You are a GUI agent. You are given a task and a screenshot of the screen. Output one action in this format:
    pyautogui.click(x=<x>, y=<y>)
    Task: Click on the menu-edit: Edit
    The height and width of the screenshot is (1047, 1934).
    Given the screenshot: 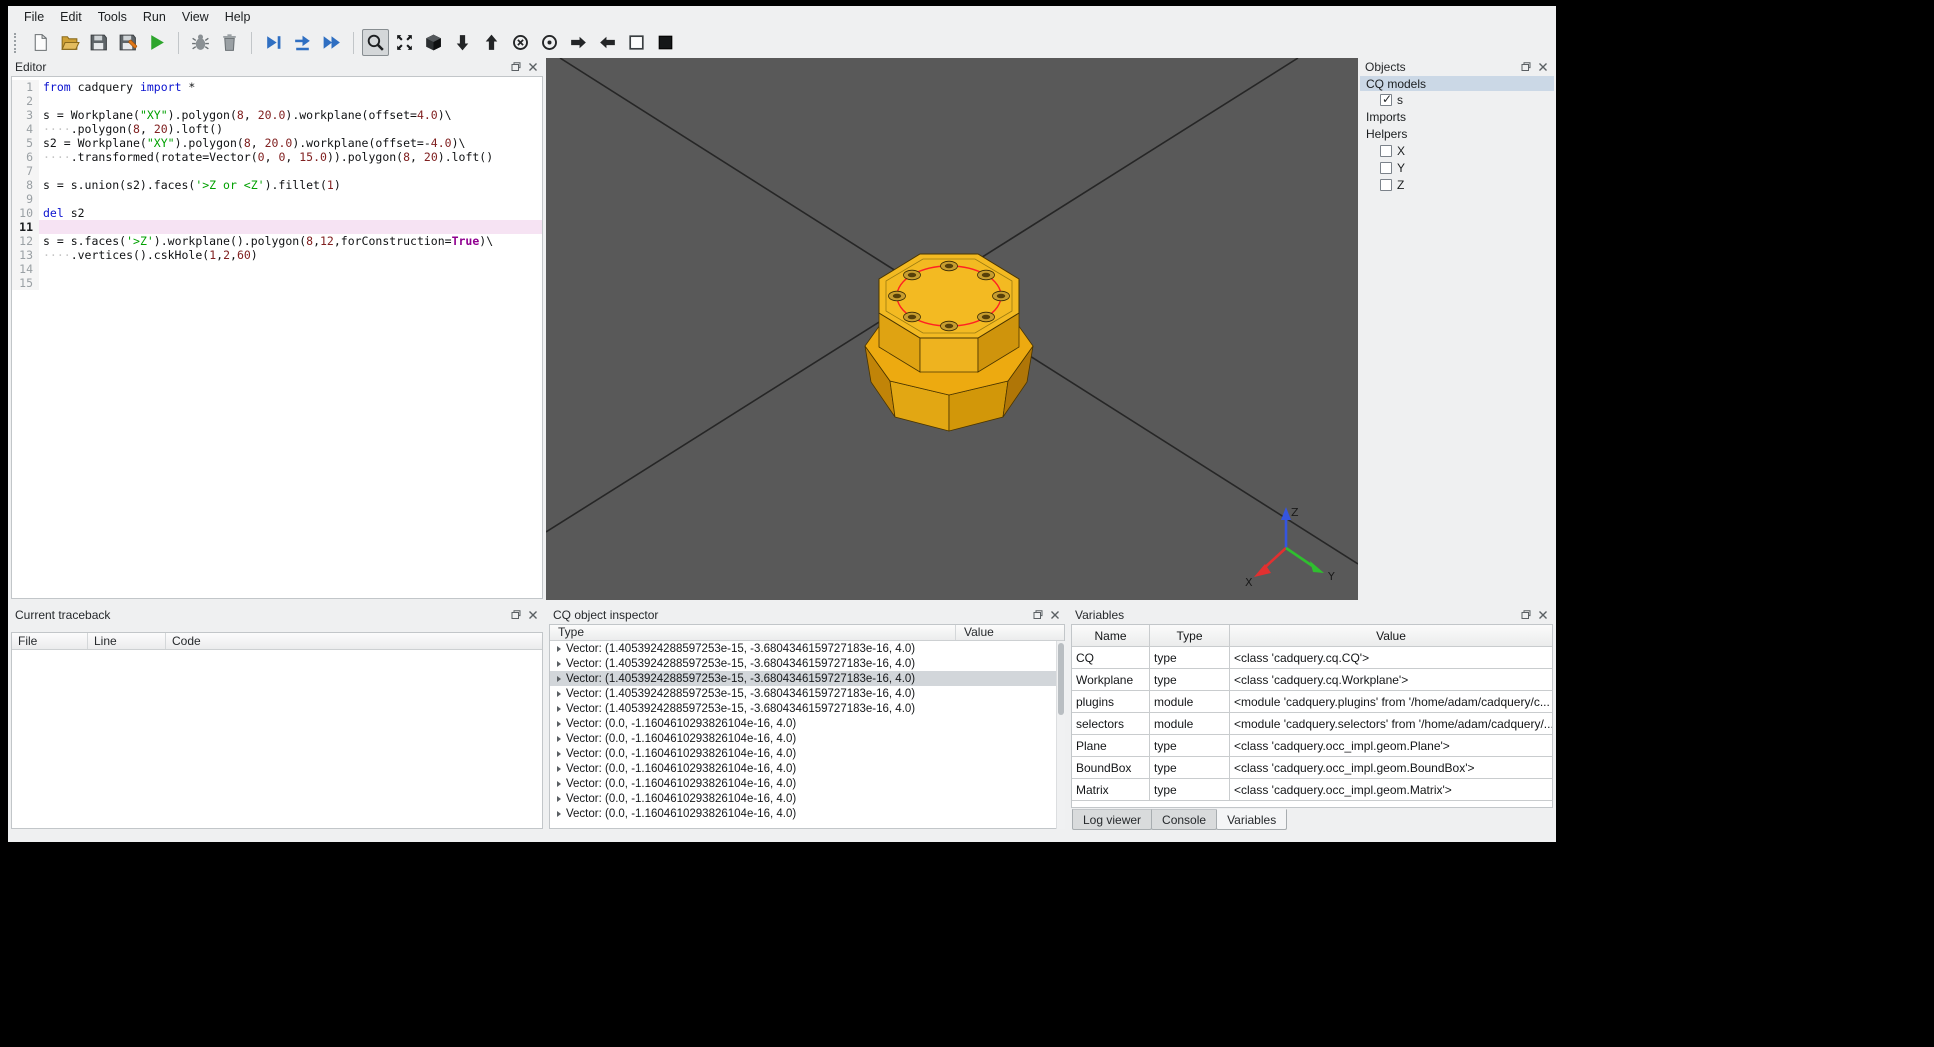 What is the action you would take?
    pyautogui.click(x=71, y=17)
    